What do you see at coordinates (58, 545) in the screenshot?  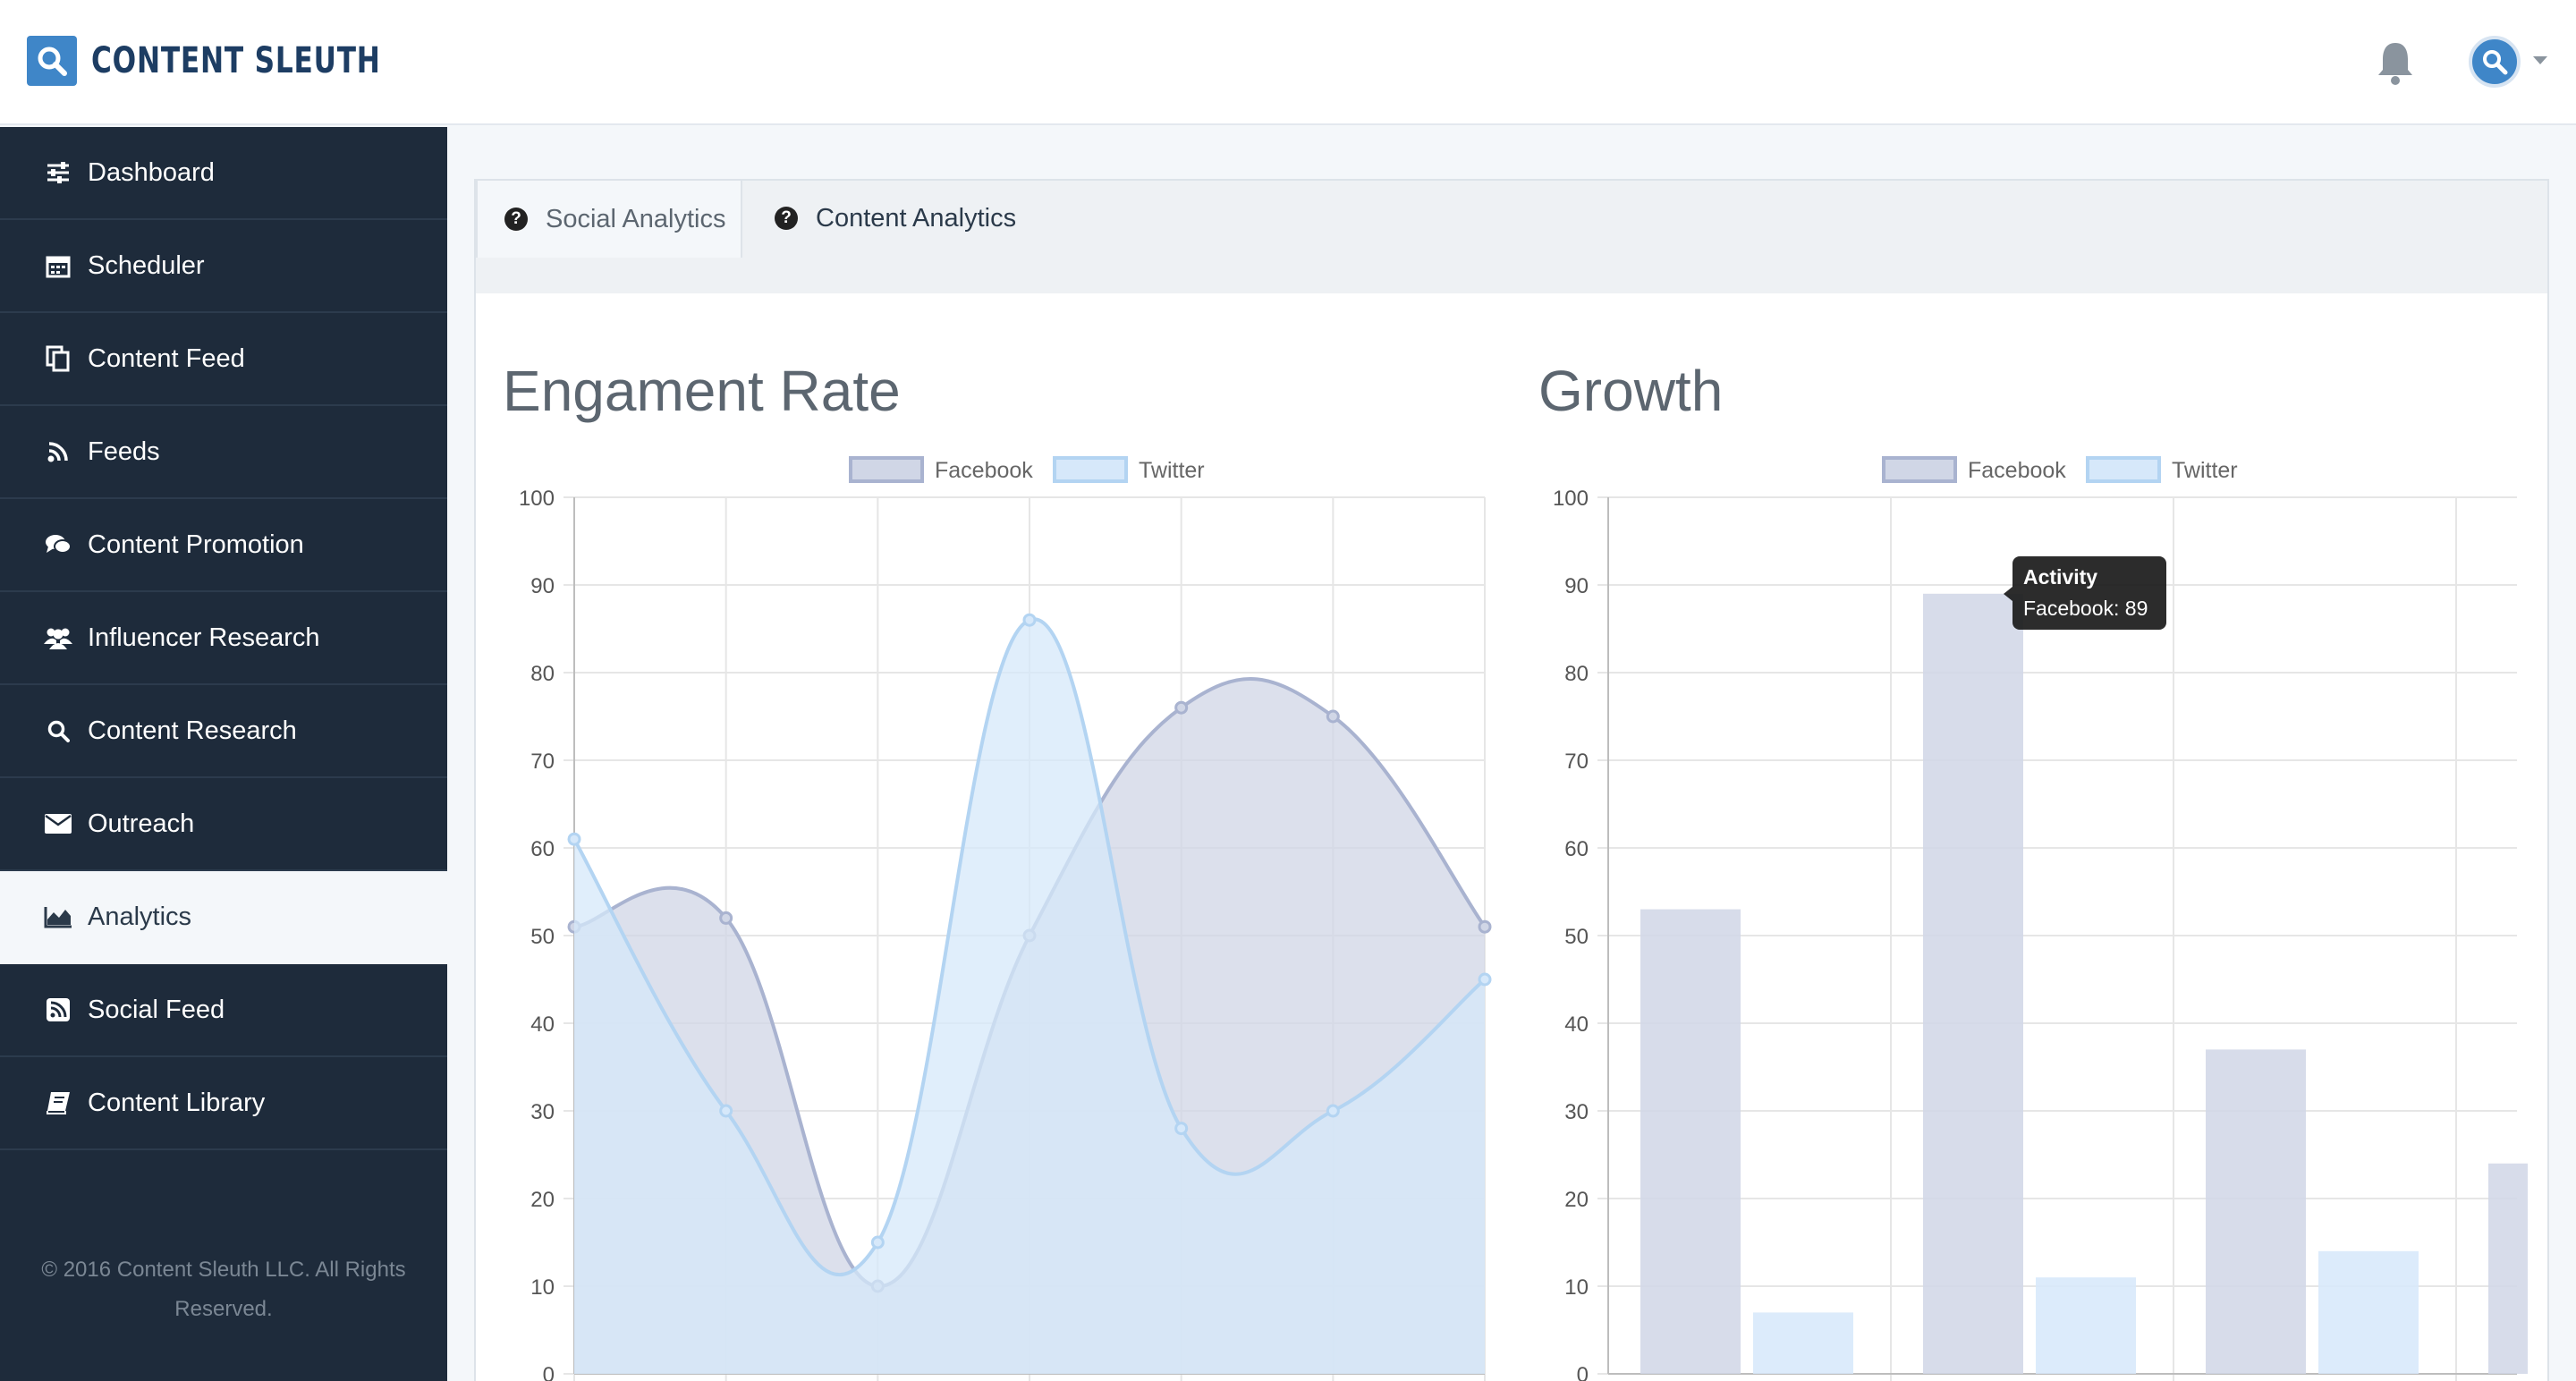 I see `comments-icon` at bounding box center [58, 545].